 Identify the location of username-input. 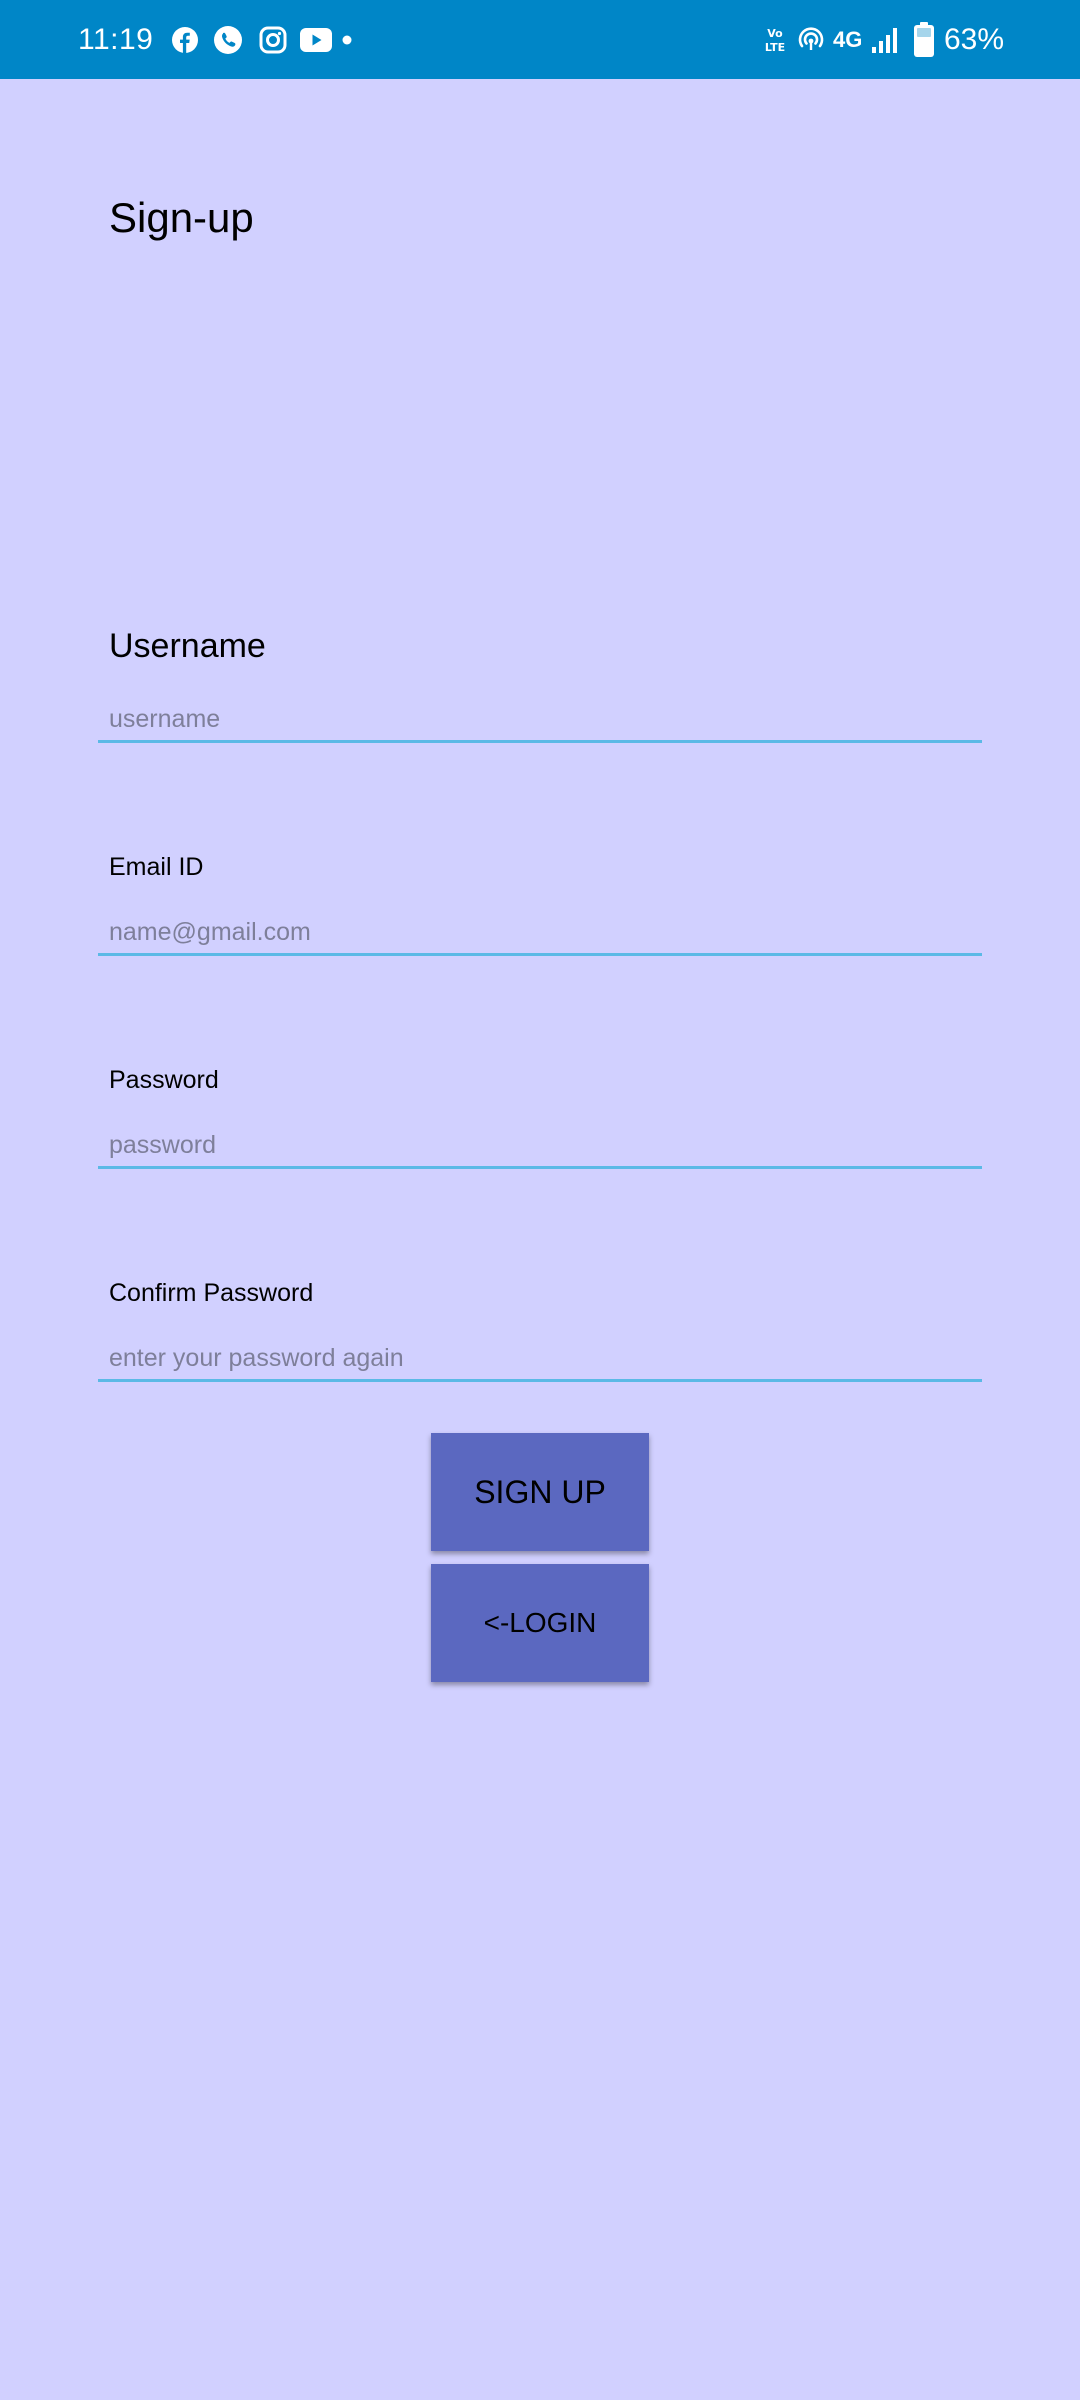
(540, 721).